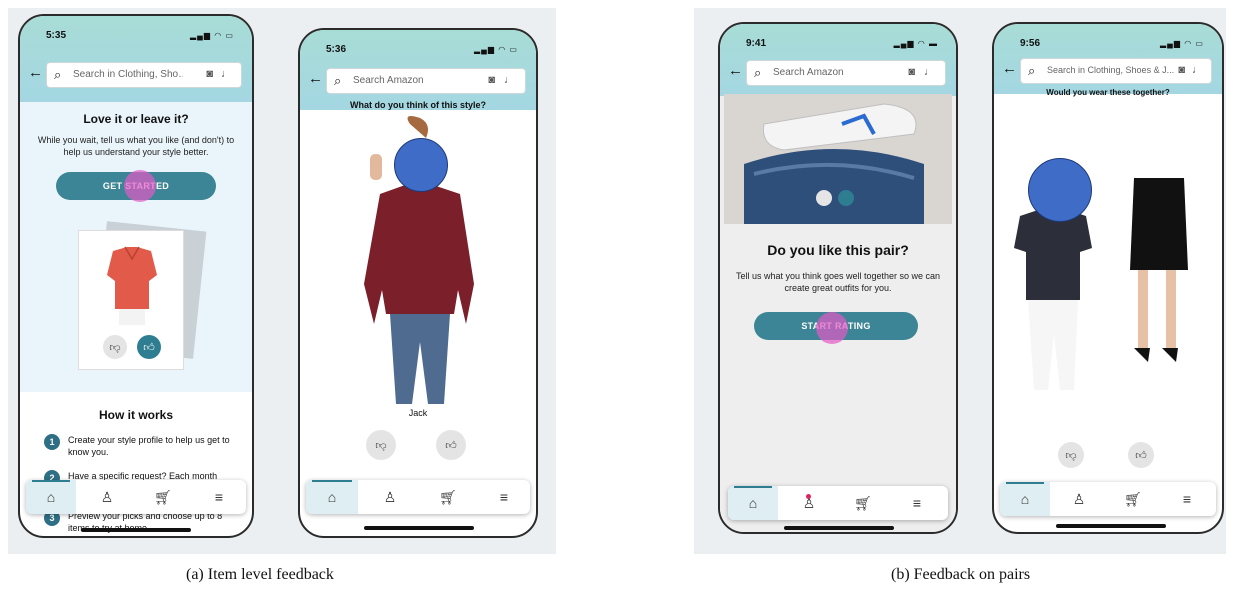 Image resolution: width=1238 pixels, height=595 pixels. I want to click on caption-a: (a) Item level feedback, so click(260, 574).